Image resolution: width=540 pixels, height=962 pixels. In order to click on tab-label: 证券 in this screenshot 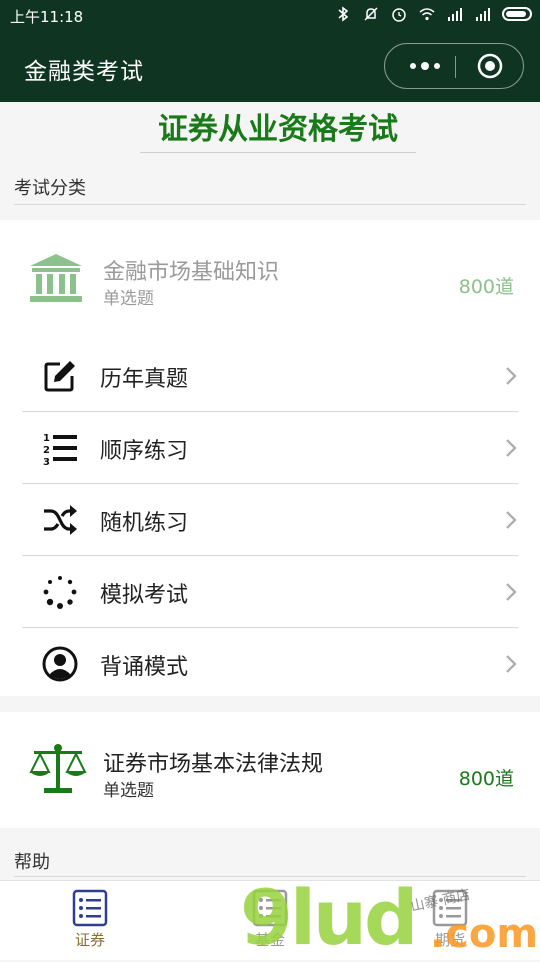, I will do `click(89, 940)`.